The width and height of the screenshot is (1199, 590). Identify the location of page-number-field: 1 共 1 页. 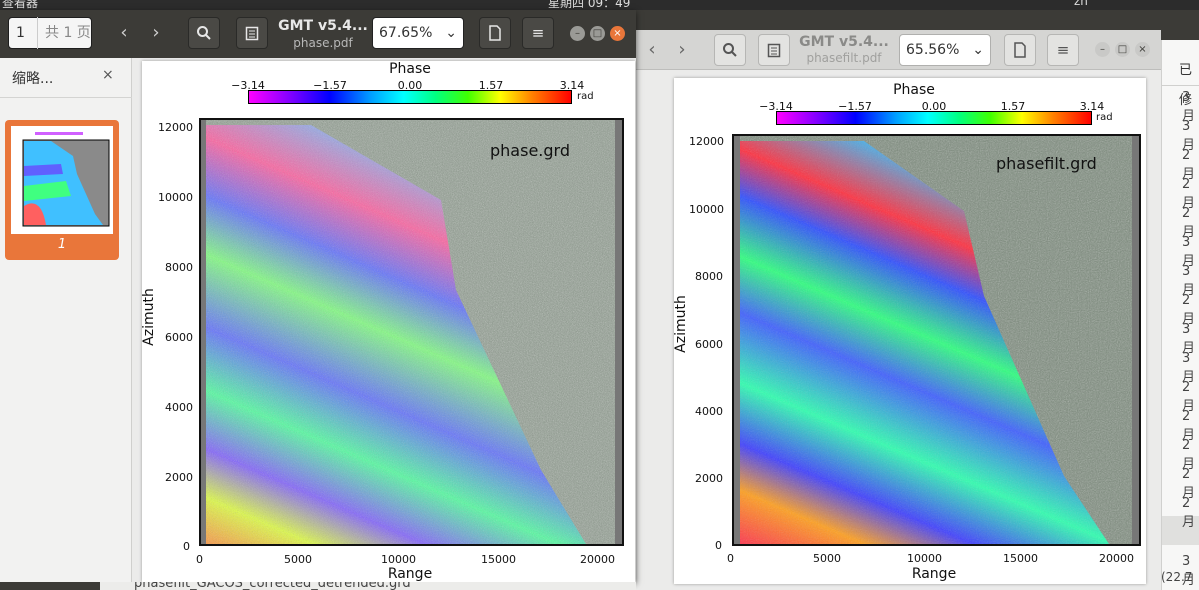
(50, 33).